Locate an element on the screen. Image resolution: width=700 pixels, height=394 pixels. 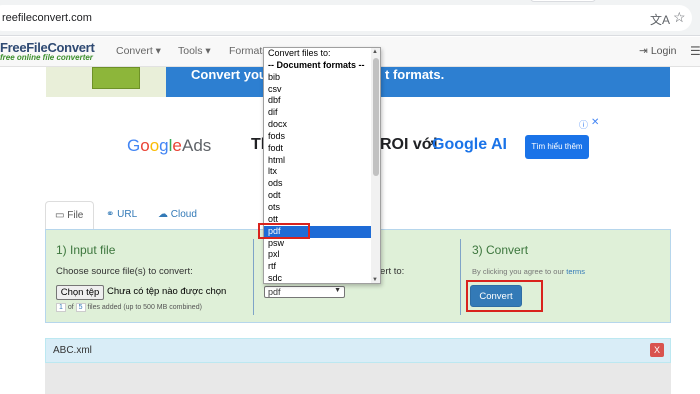
tab-file: ▭ File is located at coordinates (69, 215).